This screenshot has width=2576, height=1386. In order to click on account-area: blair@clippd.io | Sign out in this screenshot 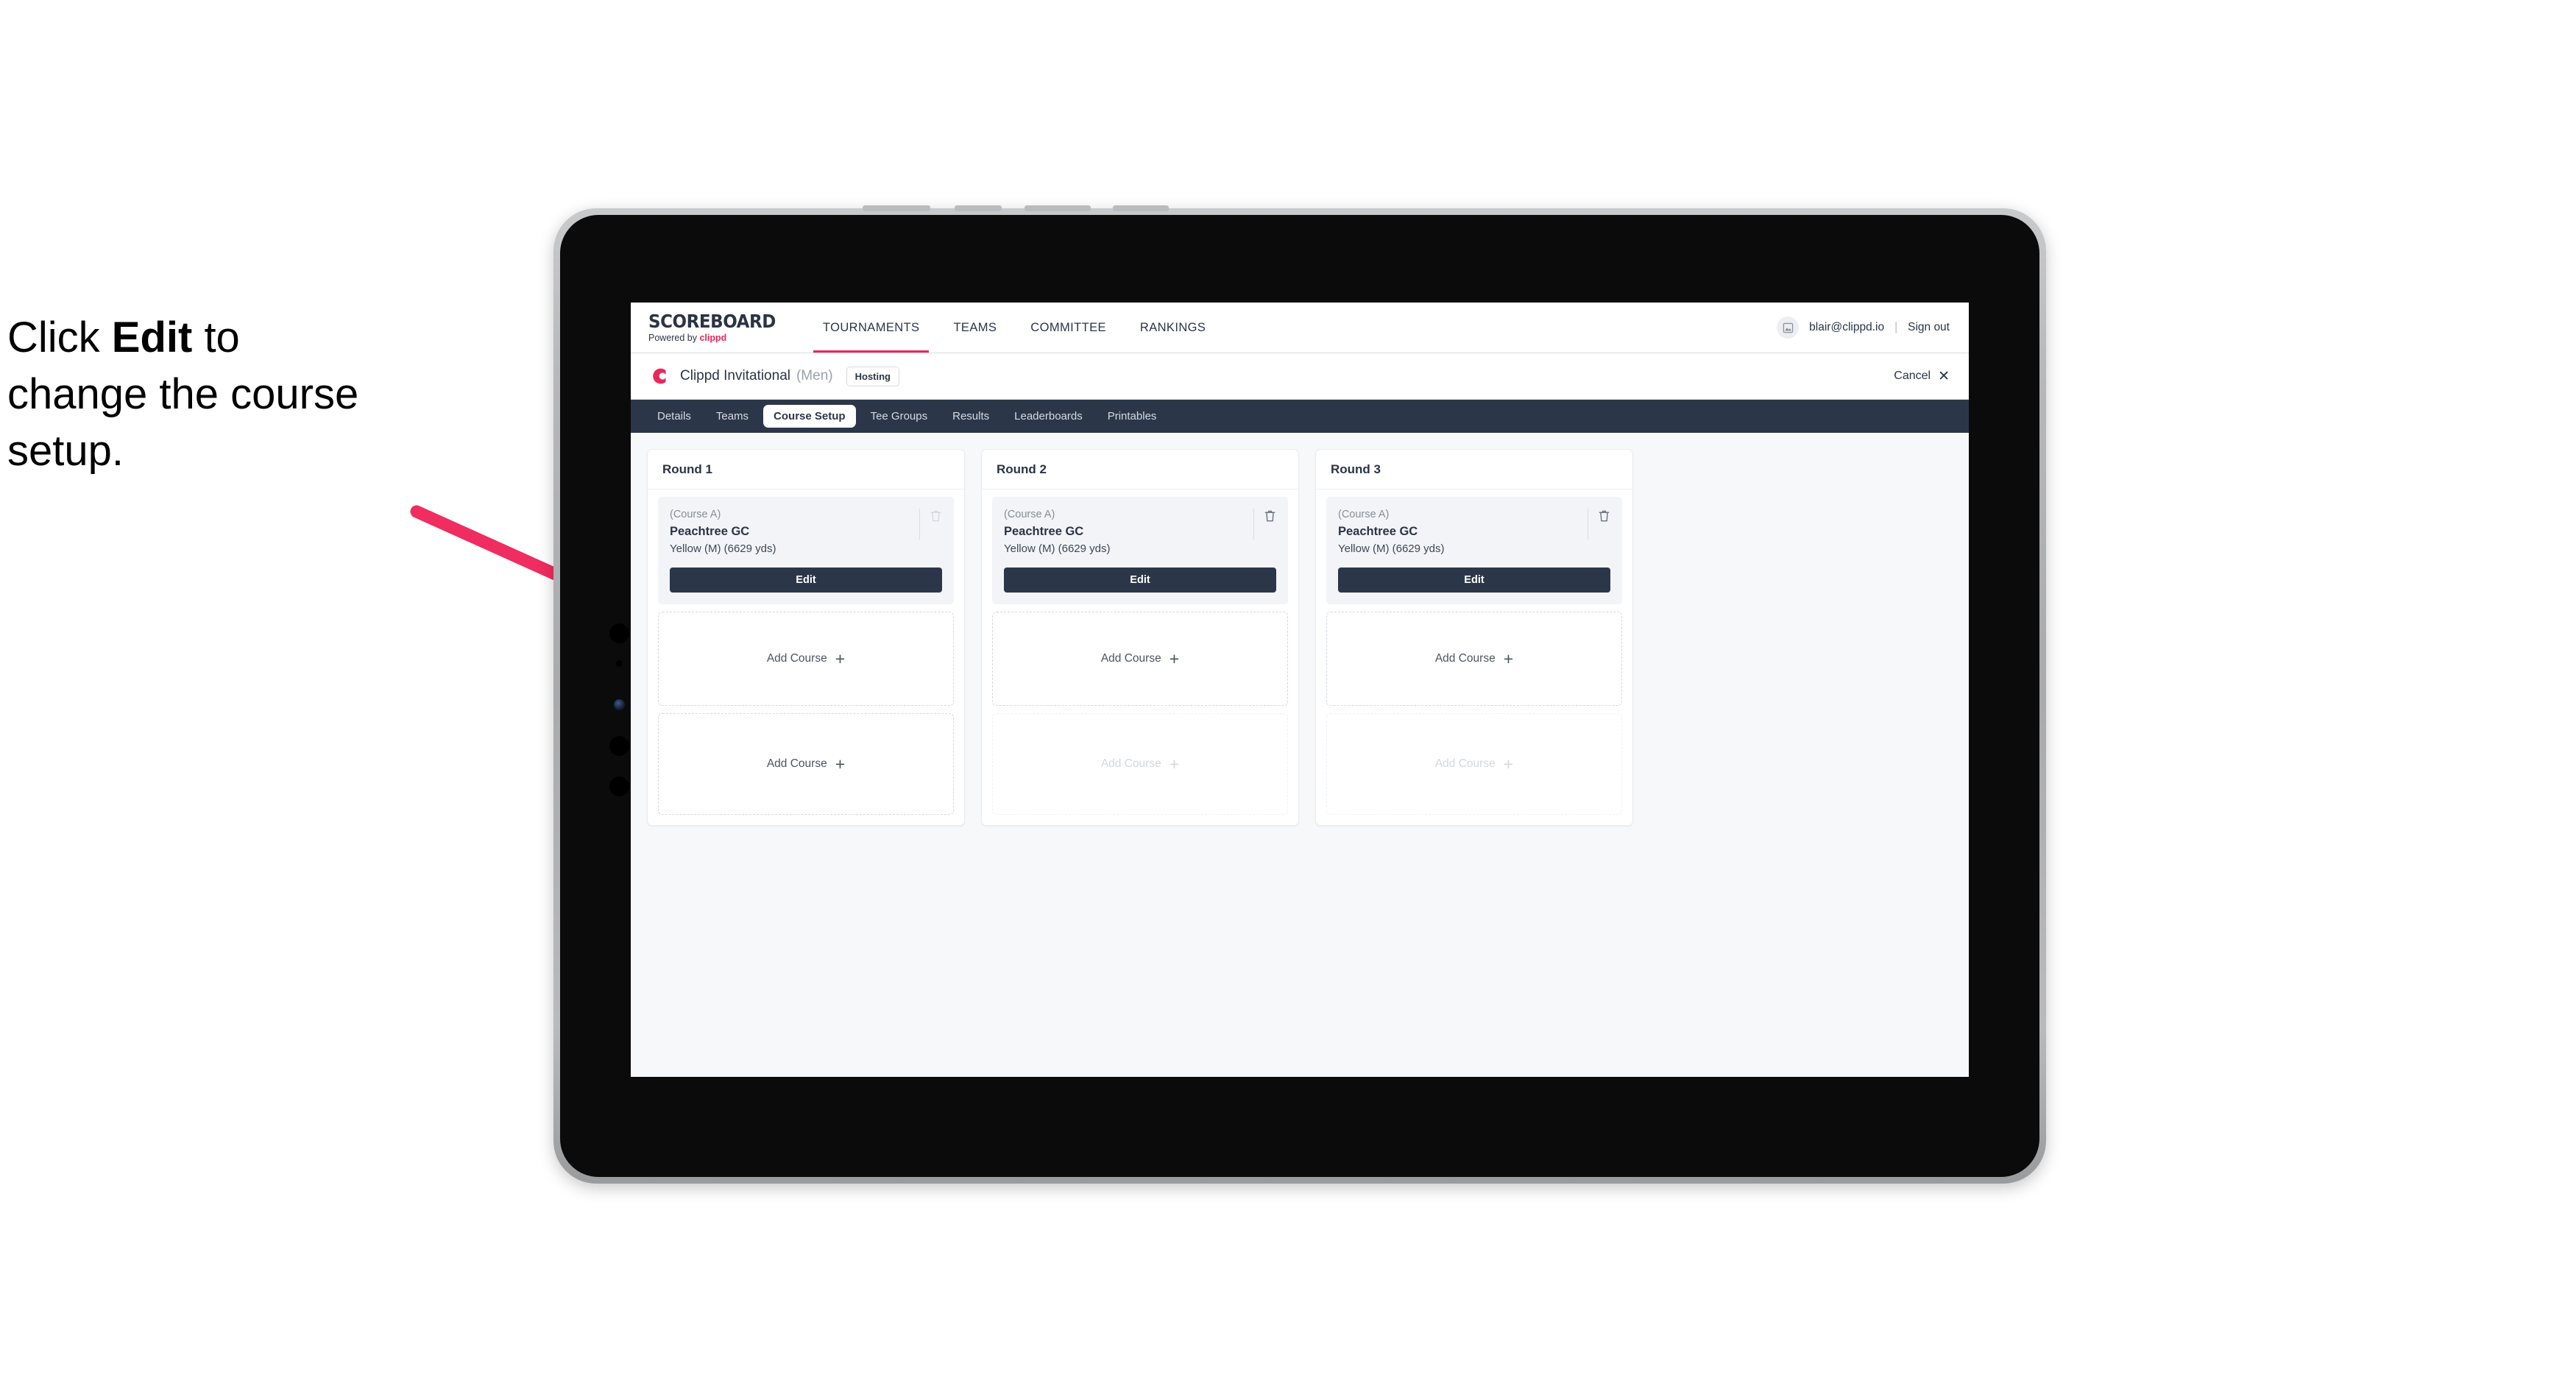, I will do `click(1873, 328)`.